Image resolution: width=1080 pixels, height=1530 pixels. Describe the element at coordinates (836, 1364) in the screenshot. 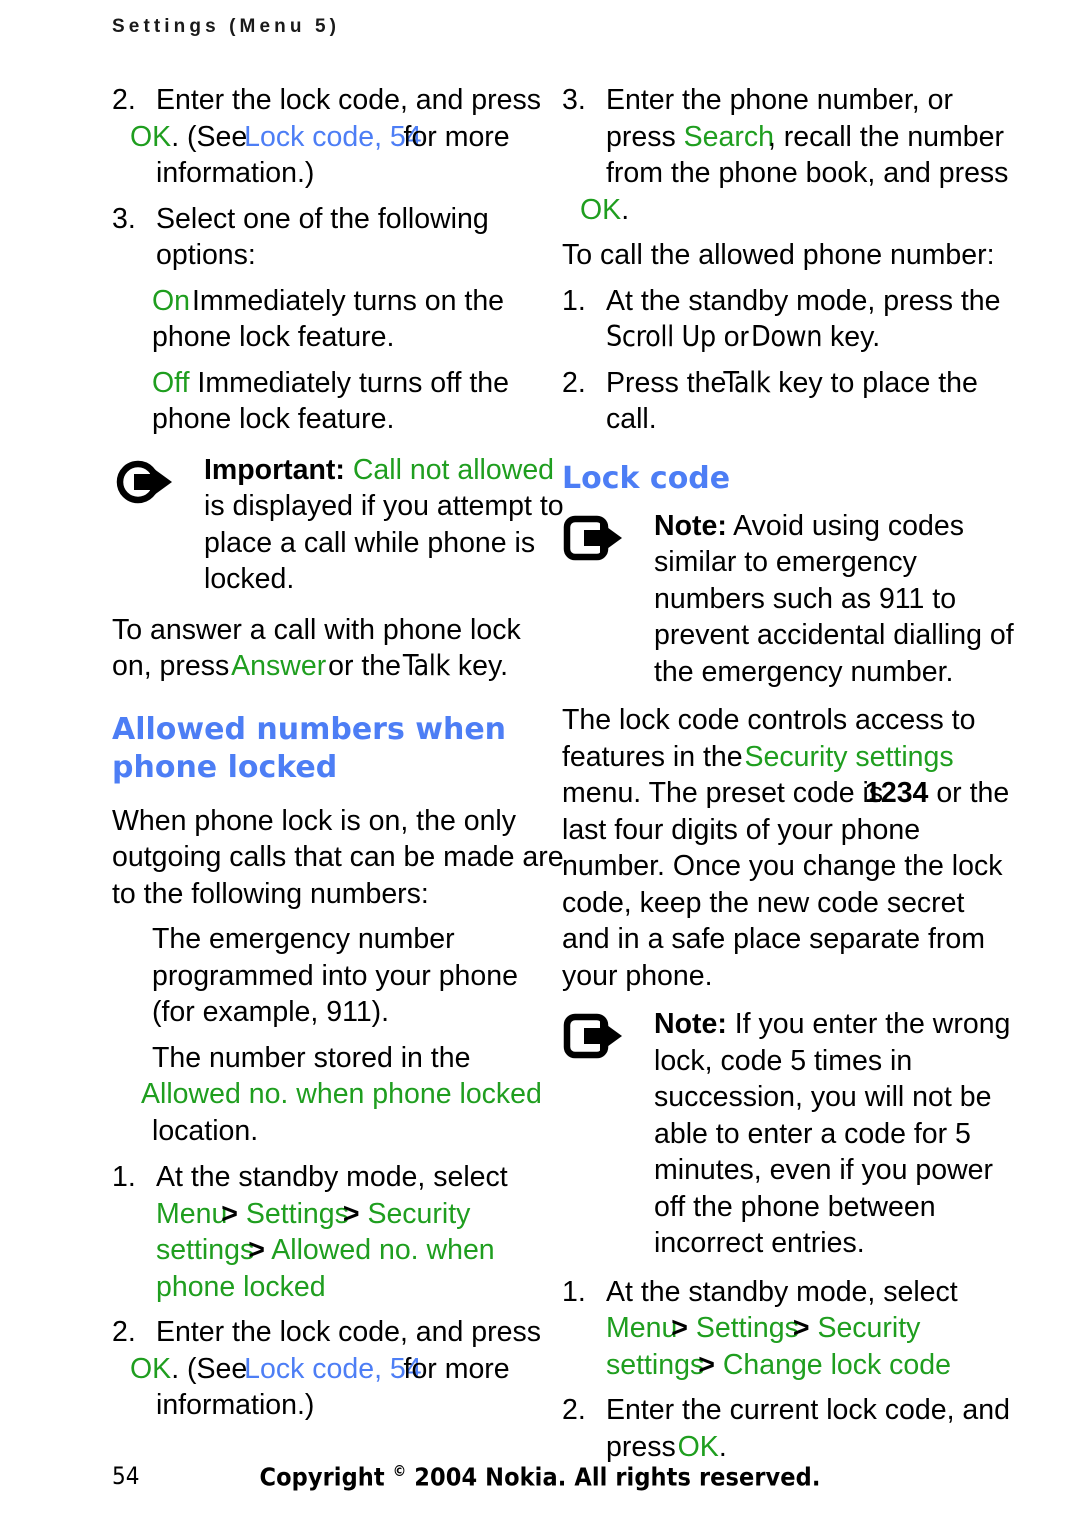

I see `menu-path-change-lock-code: Change lock code` at that location.